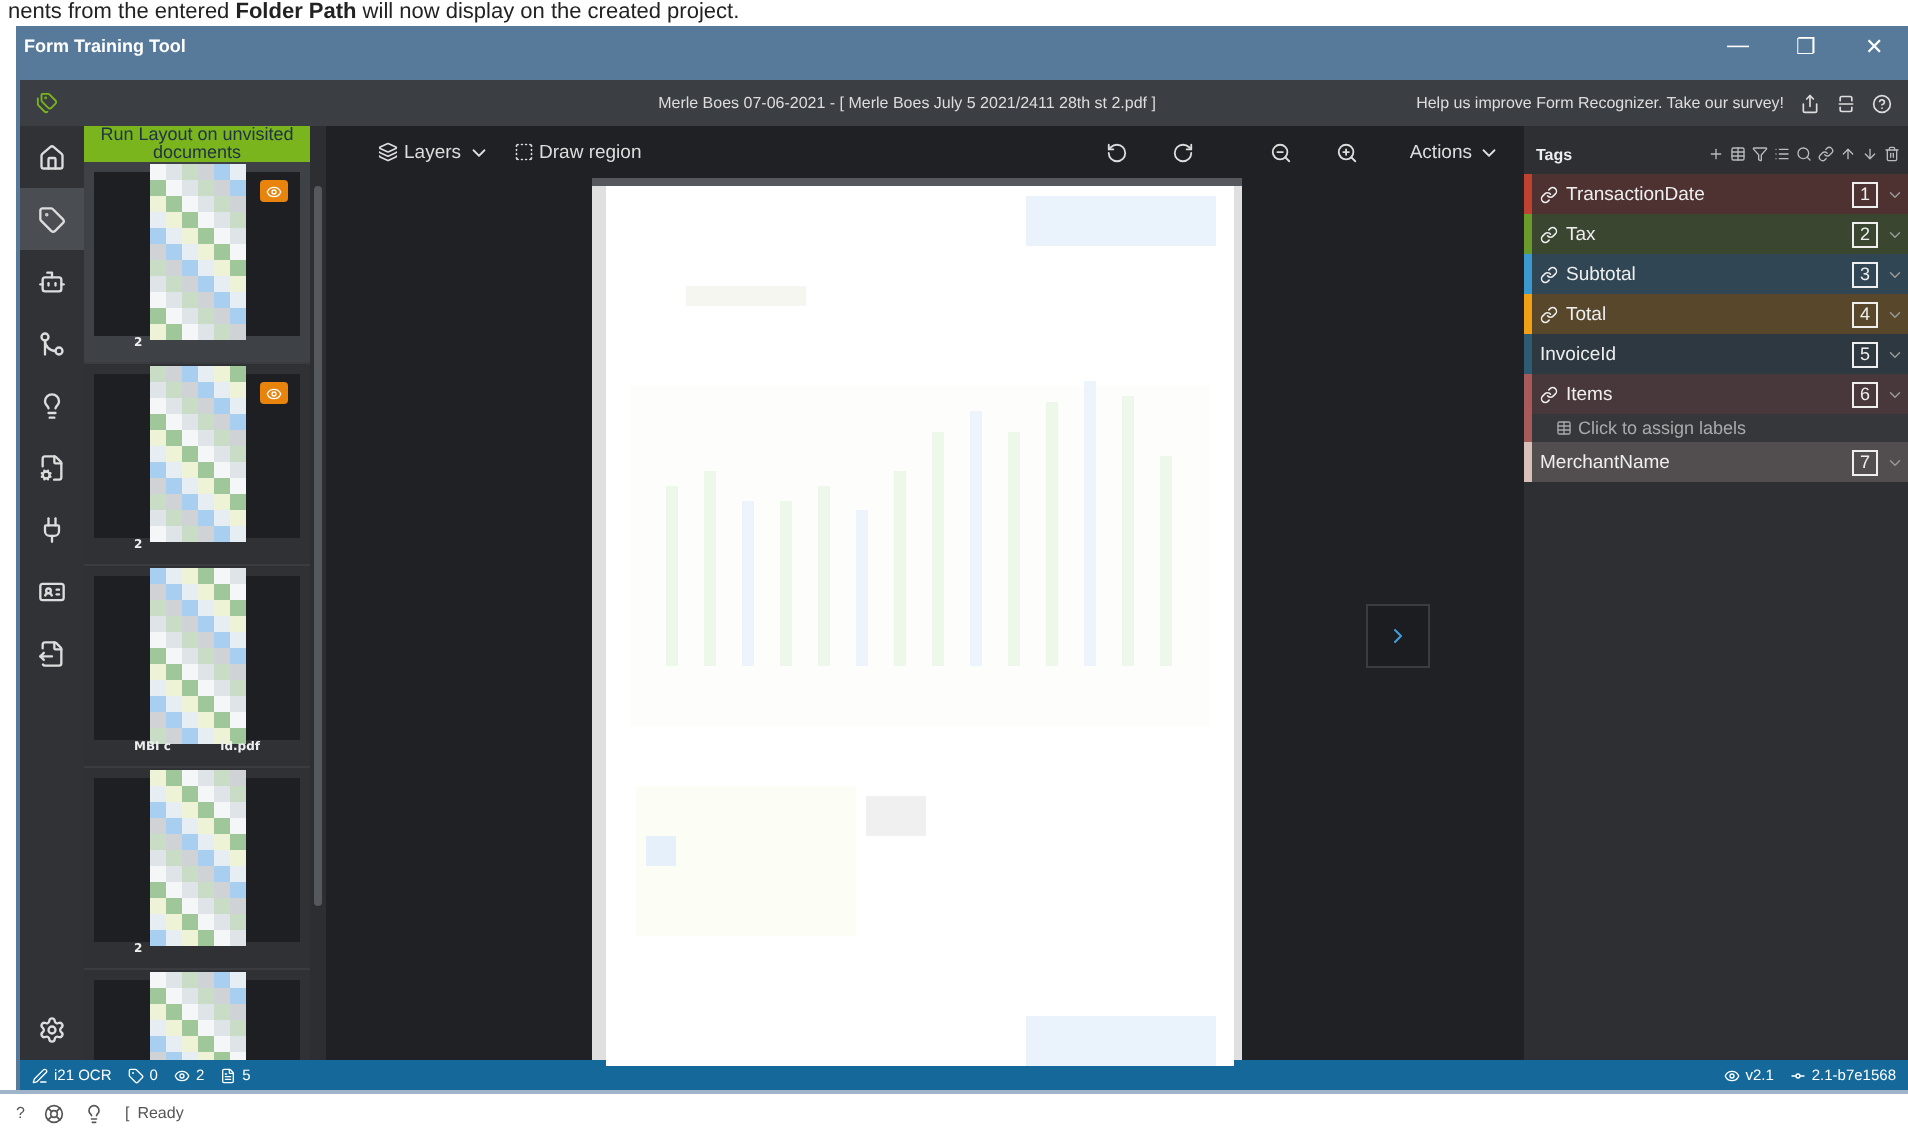 The height and width of the screenshot is (1132, 1908). What do you see at coordinates (1589, 394) in the screenshot?
I see `tag-name: Items` at bounding box center [1589, 394].